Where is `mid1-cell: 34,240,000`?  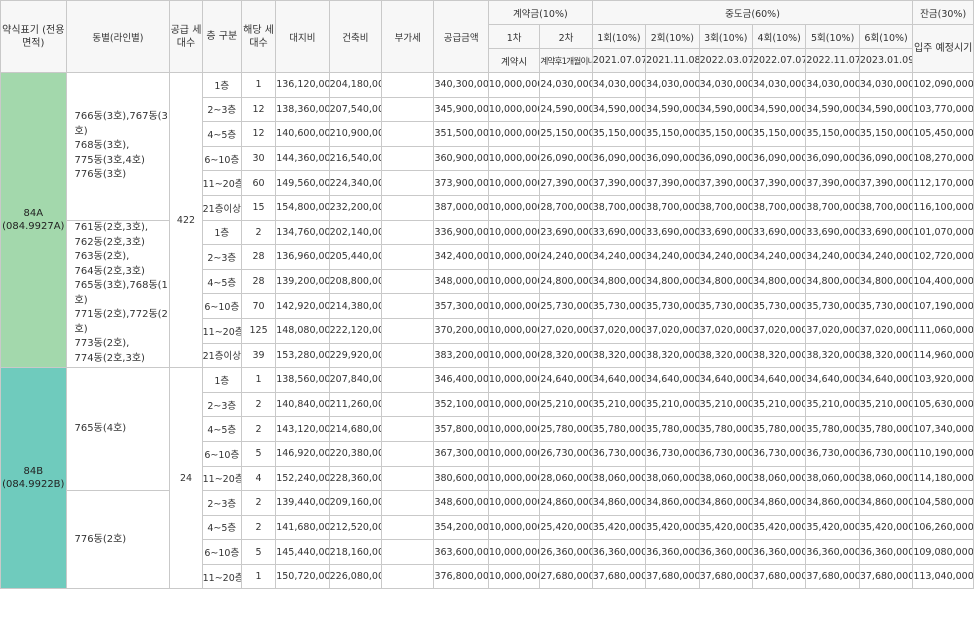 mid1-cell: 34,240,000 is located at coordinates (619, 257).